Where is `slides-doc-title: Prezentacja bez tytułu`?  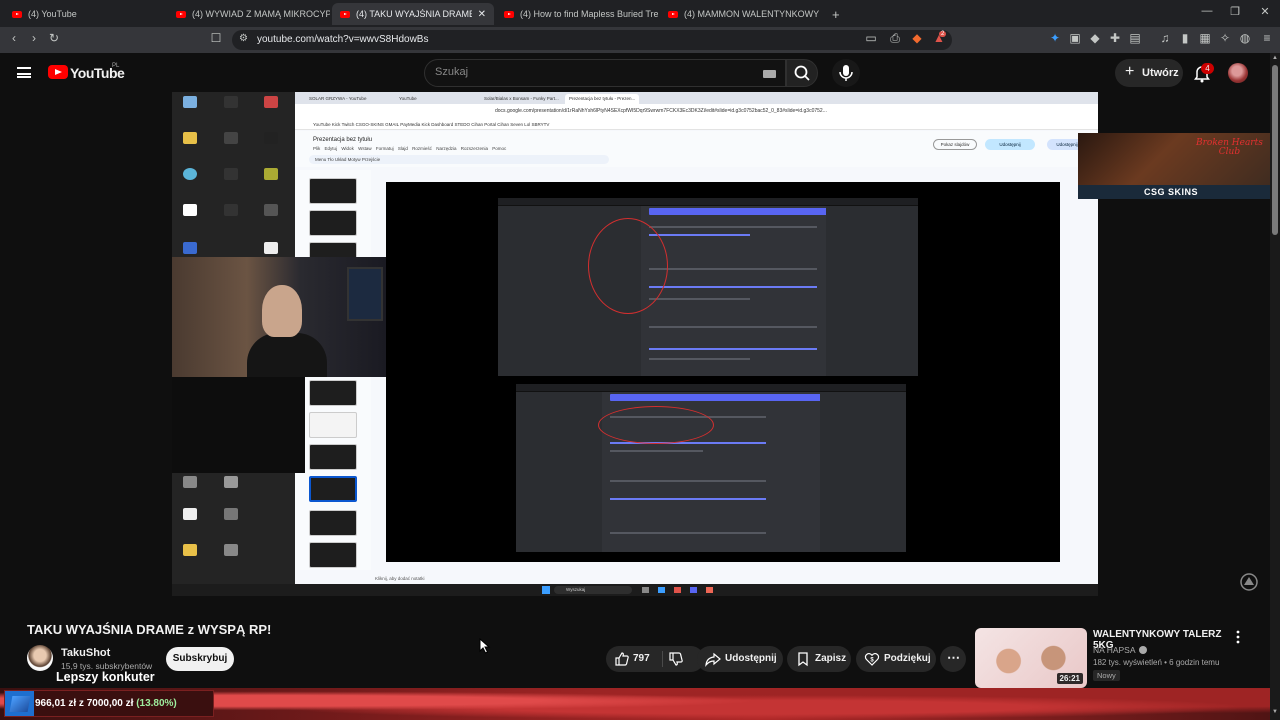 slides-doc-title: Prezentacja bez tytułu is located at coordinates (343, 140).